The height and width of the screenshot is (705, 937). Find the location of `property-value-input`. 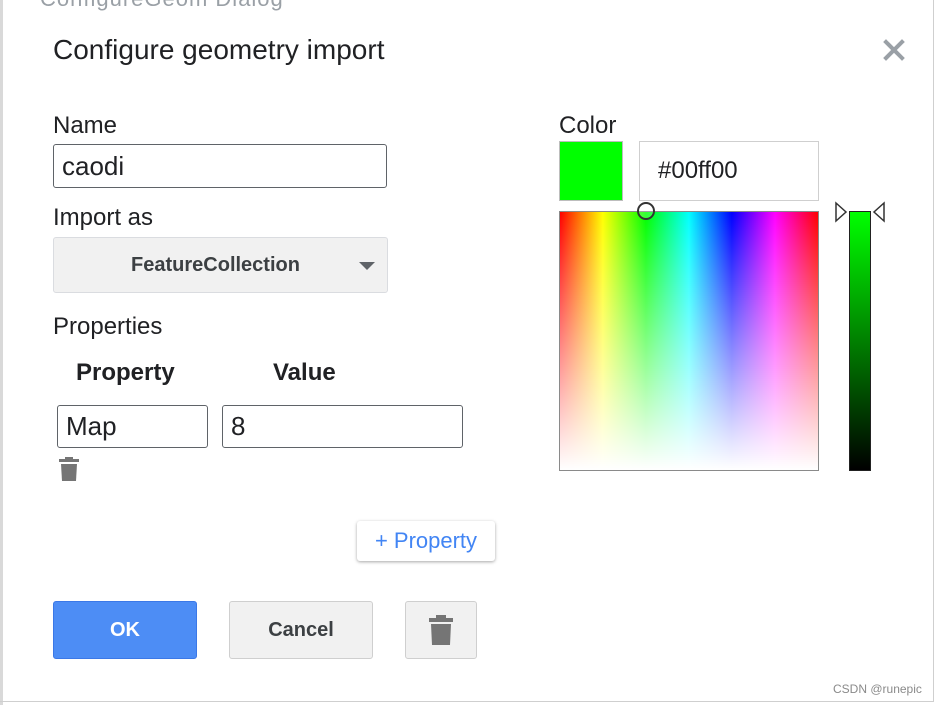

property-value-input is located at coordinates (342, 426).